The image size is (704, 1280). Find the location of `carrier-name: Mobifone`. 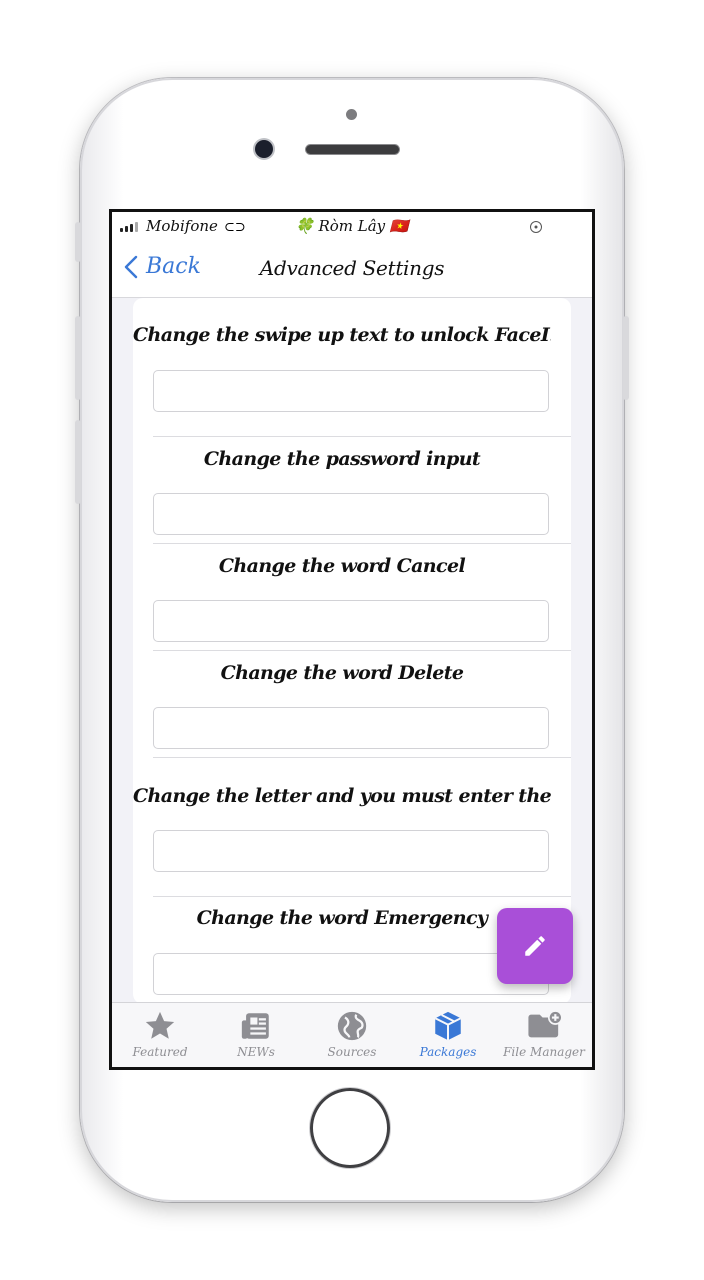

carrier-name: Mobifone is located at coordinates (182, 226).